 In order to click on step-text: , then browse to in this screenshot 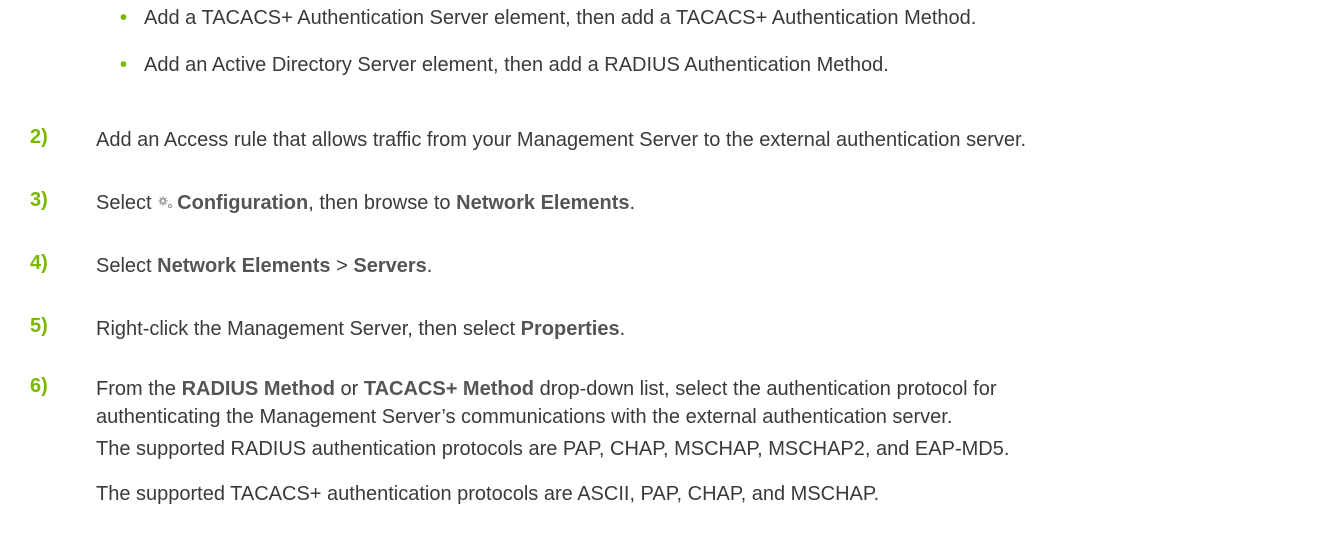, I will do `click(379, 203)`.